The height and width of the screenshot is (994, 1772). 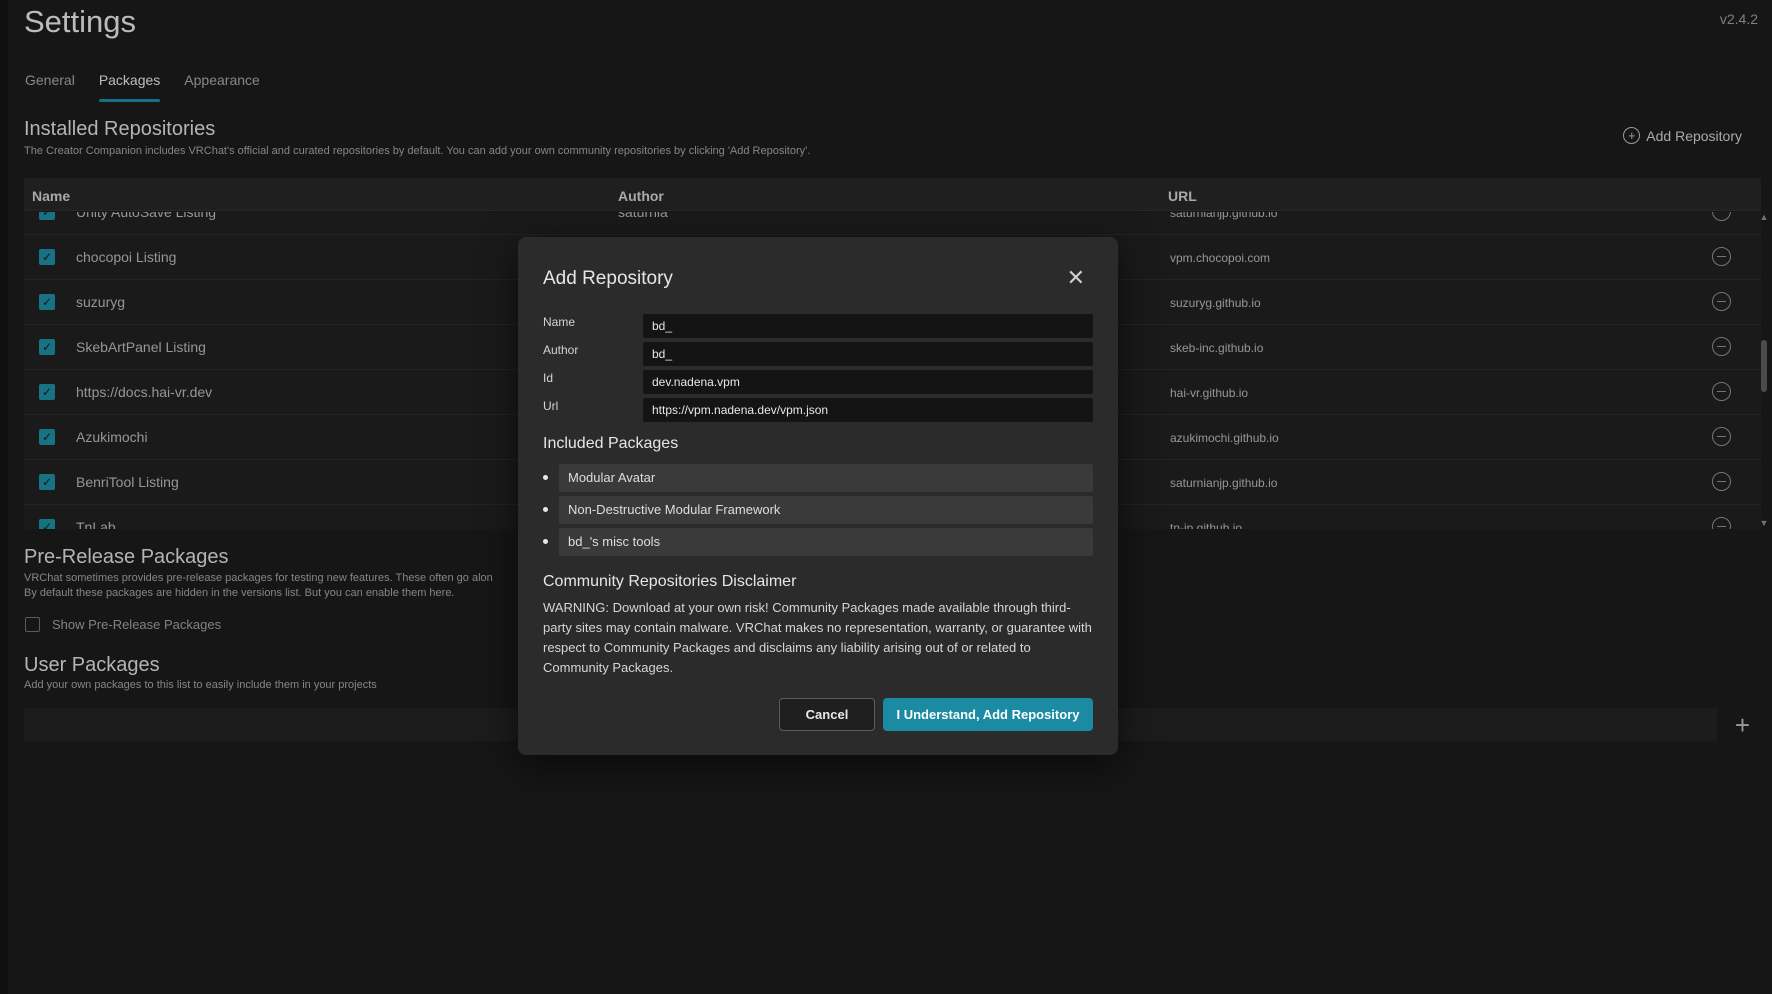 What do you see at coordinates (868, 382) in the screenshot?
I see `id-input` at bounding box center [868, 382].